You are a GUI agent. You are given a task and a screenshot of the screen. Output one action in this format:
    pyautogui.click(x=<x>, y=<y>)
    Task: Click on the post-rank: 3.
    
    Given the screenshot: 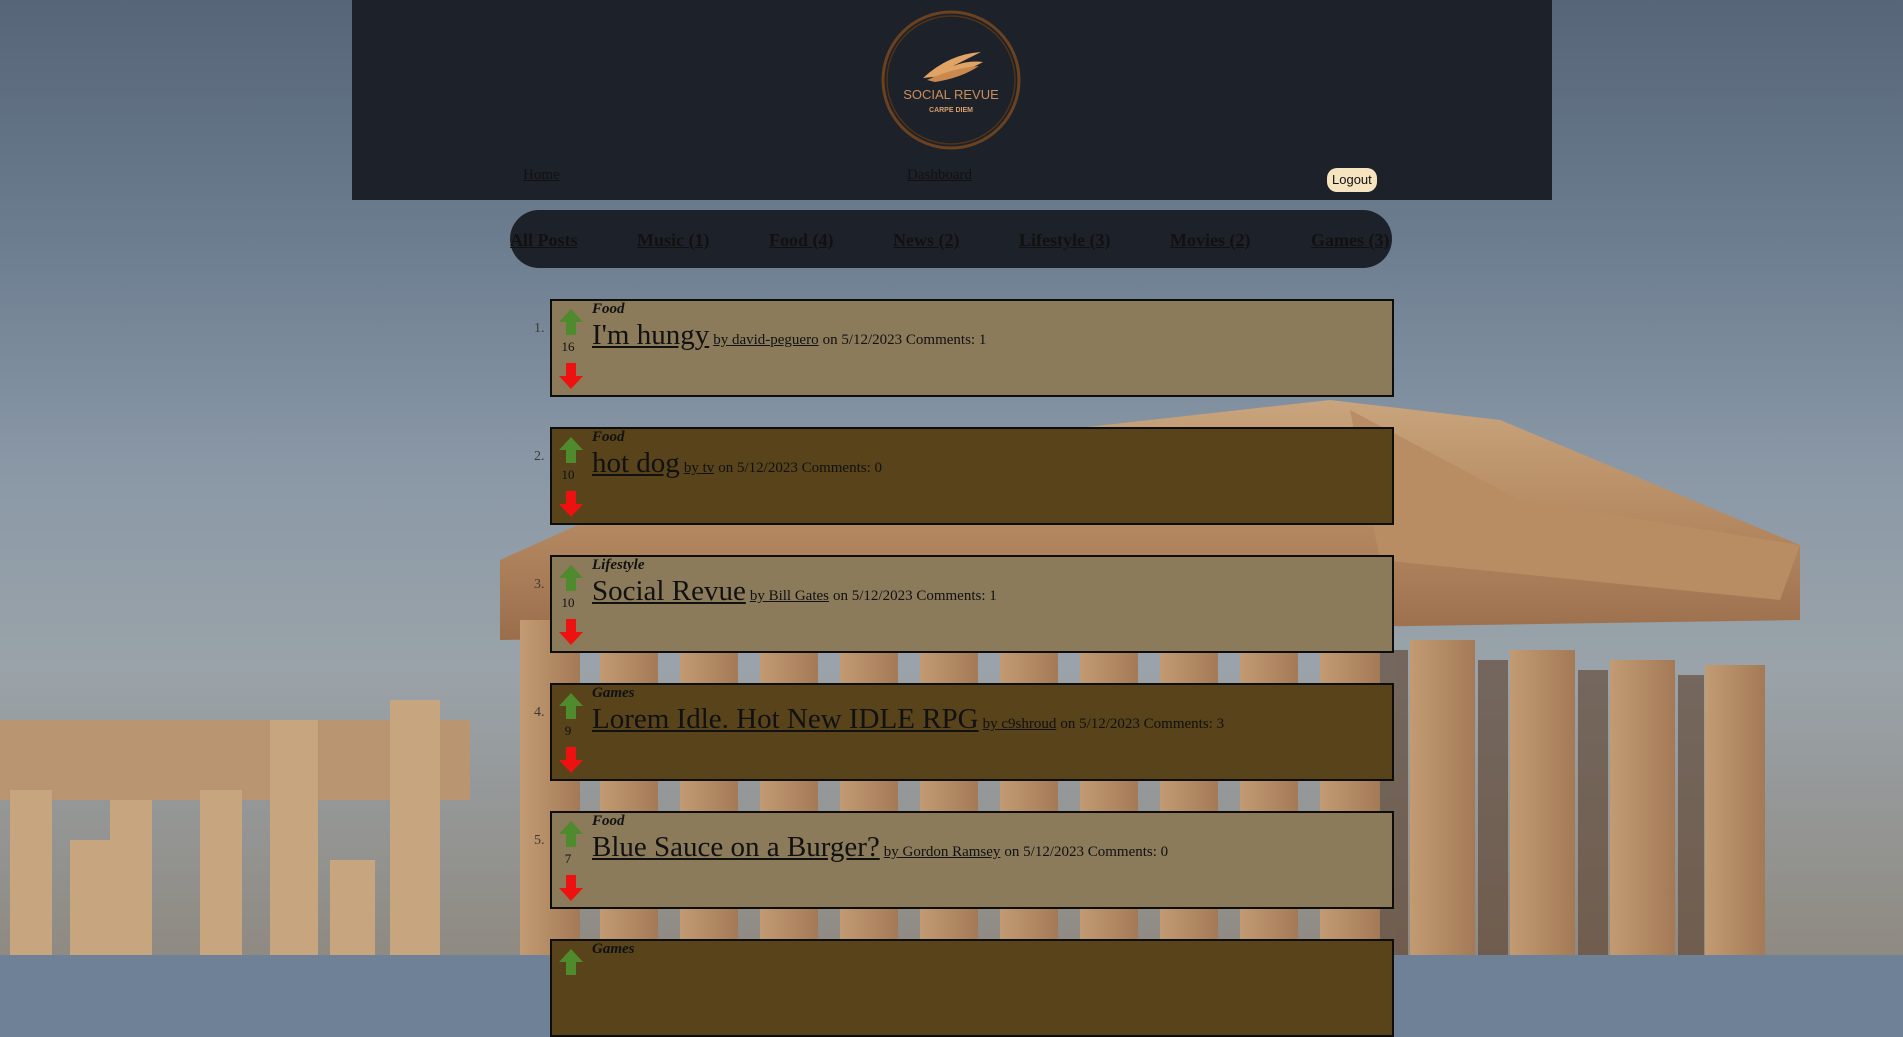 What is the action you would take?
    pyautogui.click(x=539, y=584)
    